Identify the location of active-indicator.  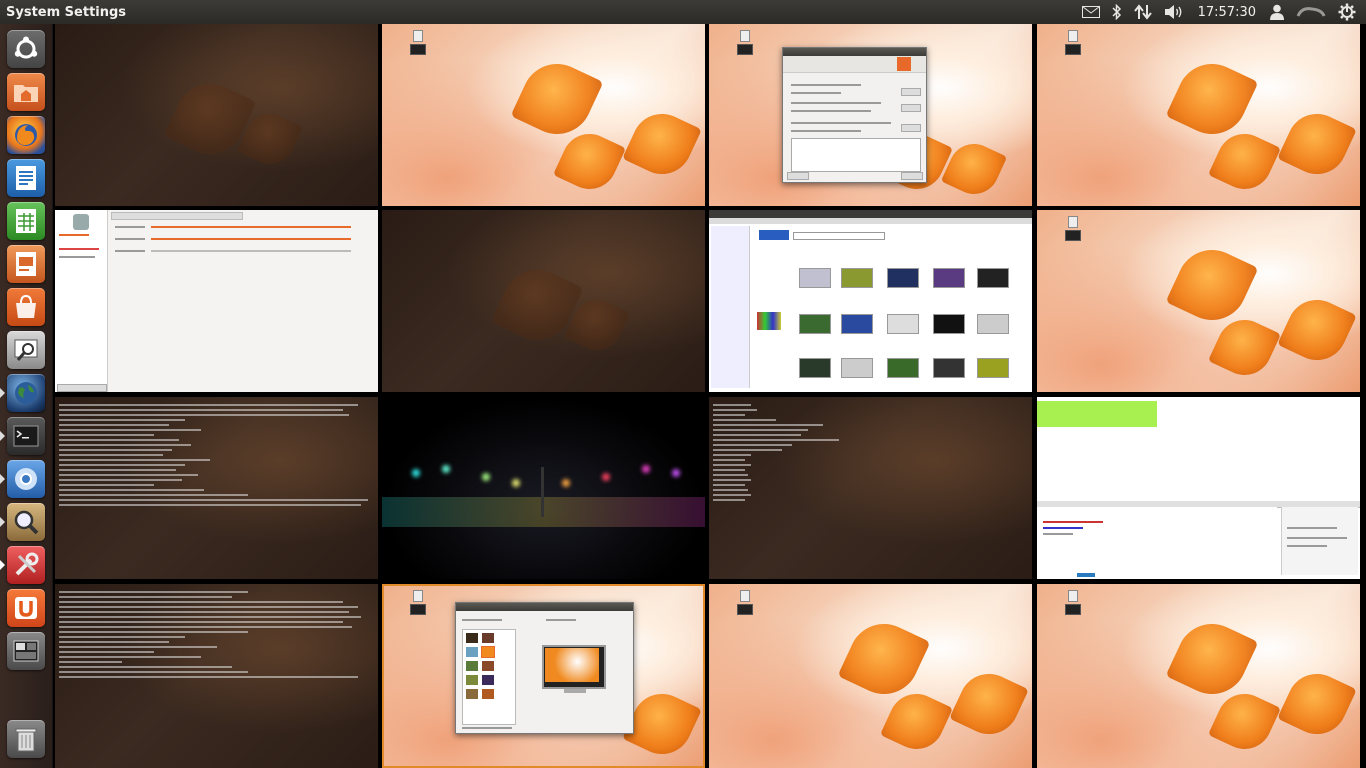
(2, 565).